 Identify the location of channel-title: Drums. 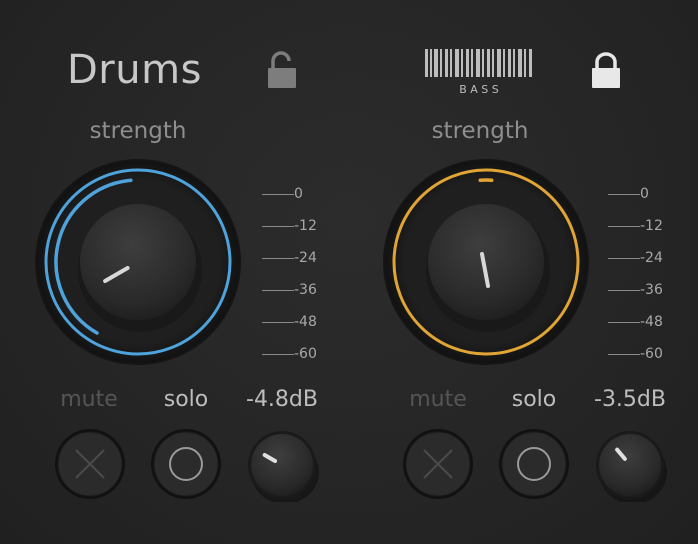
(134, 70).